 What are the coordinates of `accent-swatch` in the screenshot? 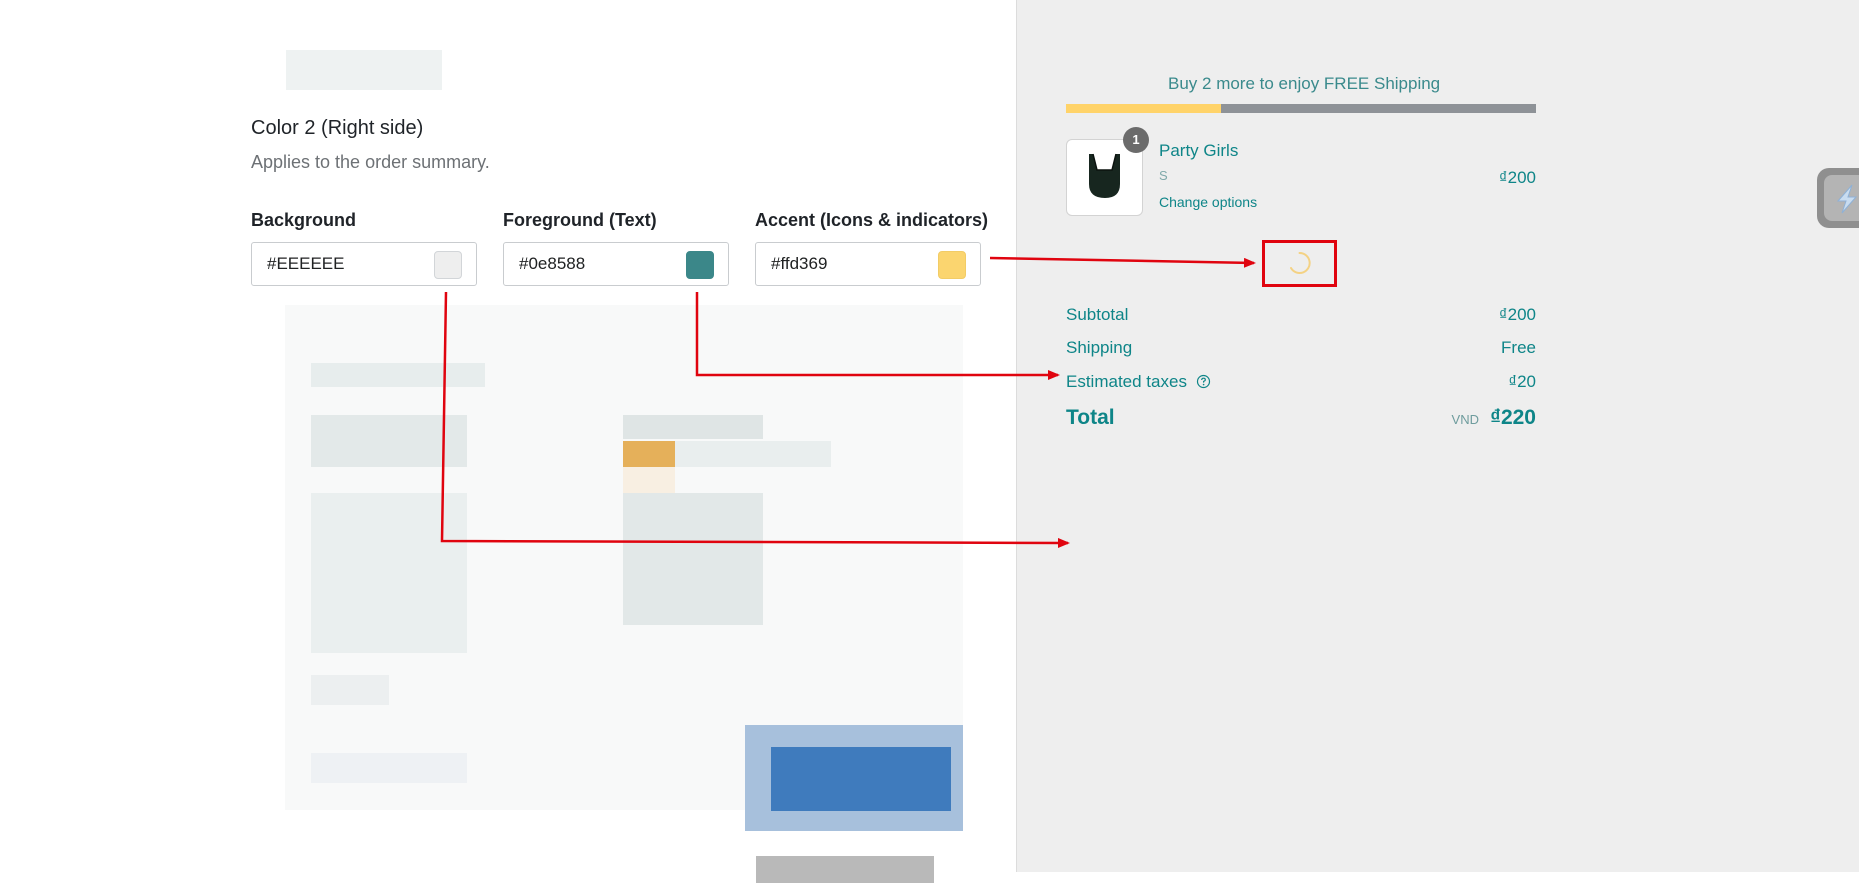 It's located at (952, 265).